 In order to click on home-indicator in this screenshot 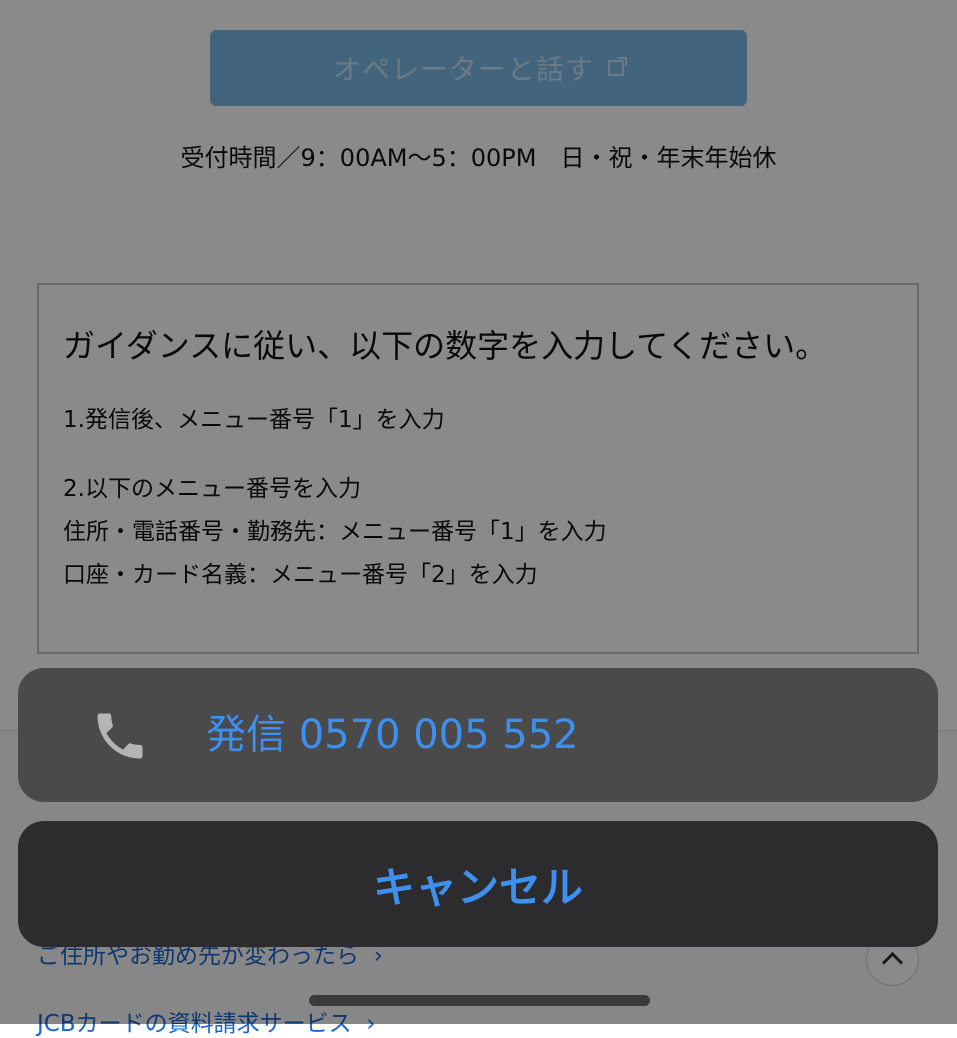, I will do `click(479, 1000)`.